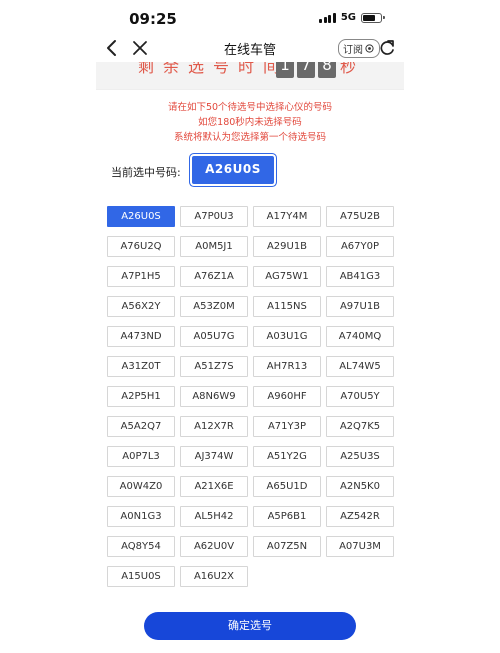  What do you see at coordinates (141, 516) in the screenshot?
I see `plate-option: A0N1G3` at bounding box center [141, 516].